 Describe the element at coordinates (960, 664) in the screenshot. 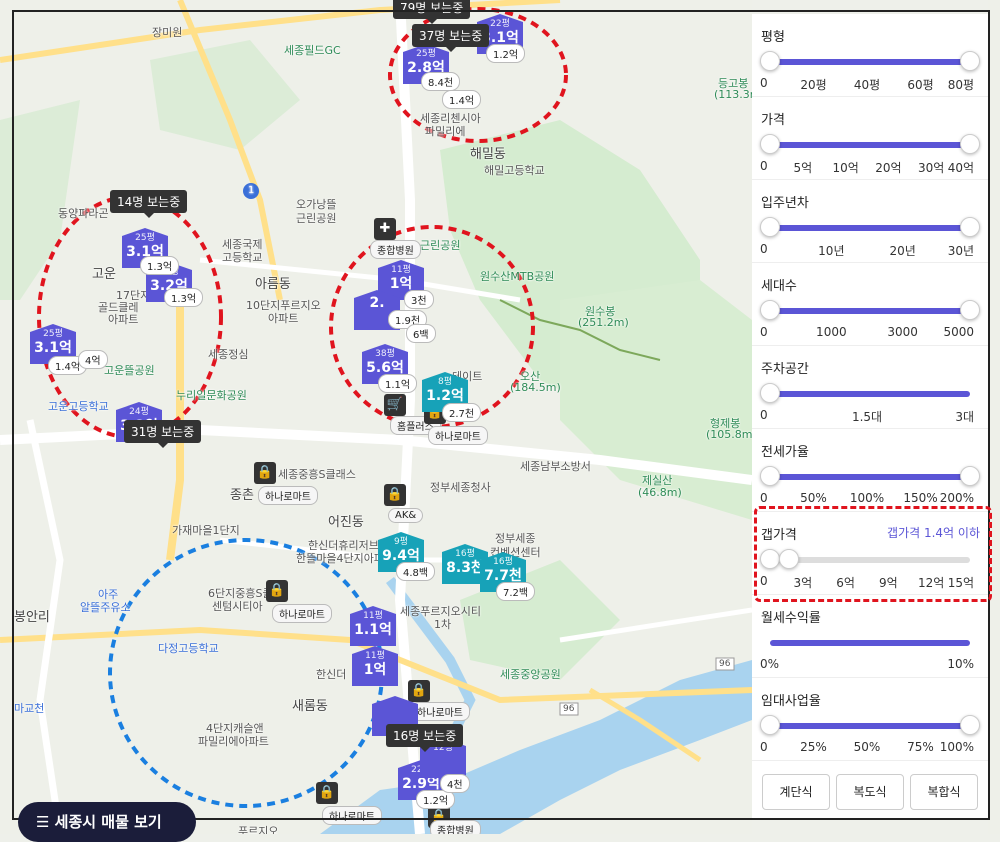

I see `filter-tick-label: 10%` at that location.